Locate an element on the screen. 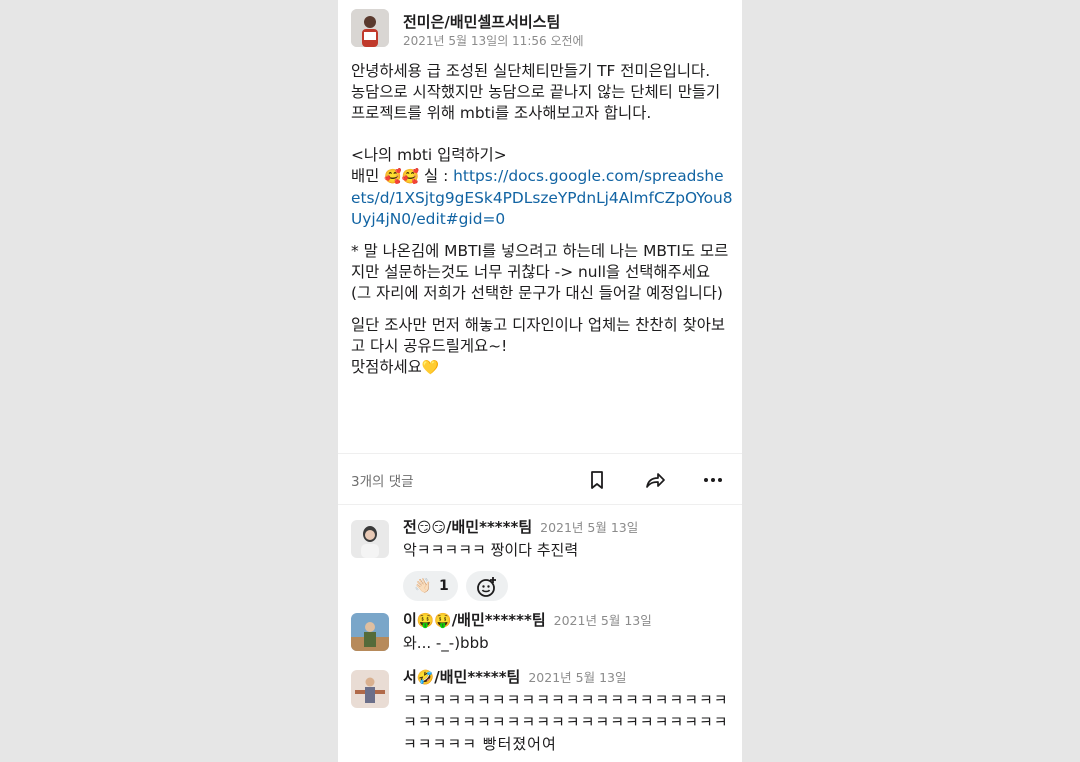  reaction-count: 1 is located at coordinates (444, 586).